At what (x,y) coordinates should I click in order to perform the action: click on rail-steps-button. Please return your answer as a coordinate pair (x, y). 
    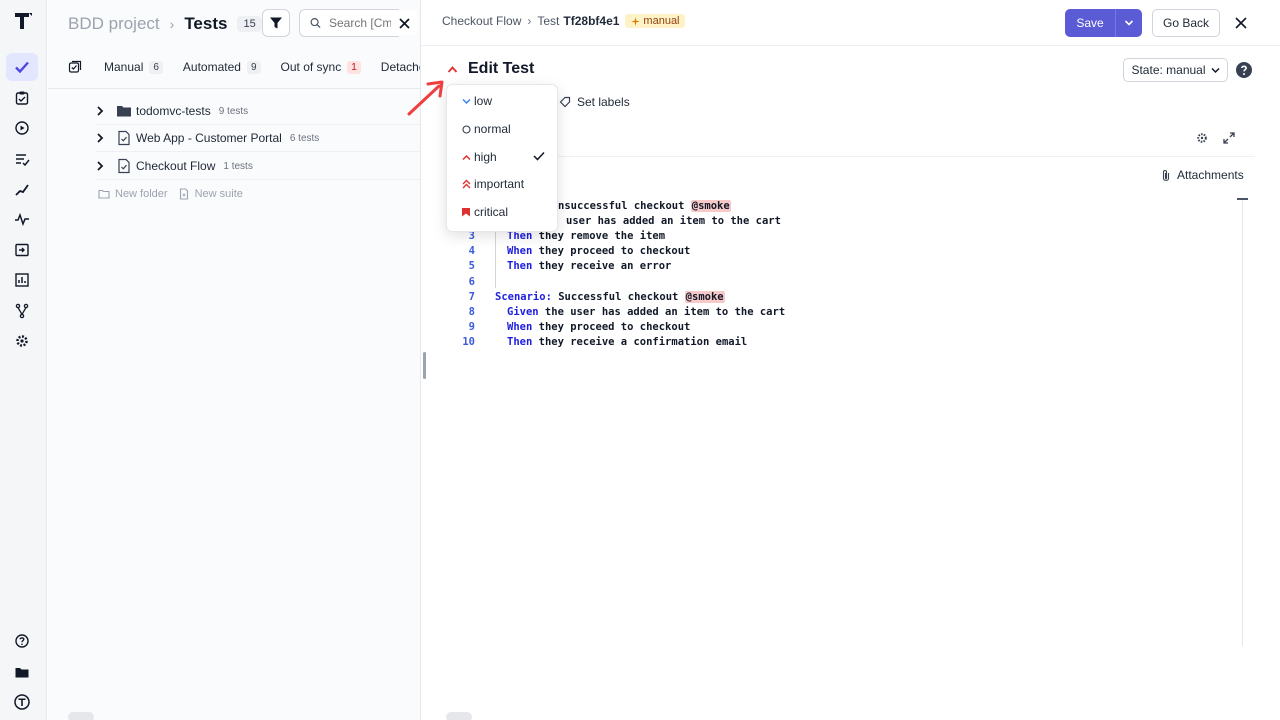
    Looking at the image, I should click on (22, 189).